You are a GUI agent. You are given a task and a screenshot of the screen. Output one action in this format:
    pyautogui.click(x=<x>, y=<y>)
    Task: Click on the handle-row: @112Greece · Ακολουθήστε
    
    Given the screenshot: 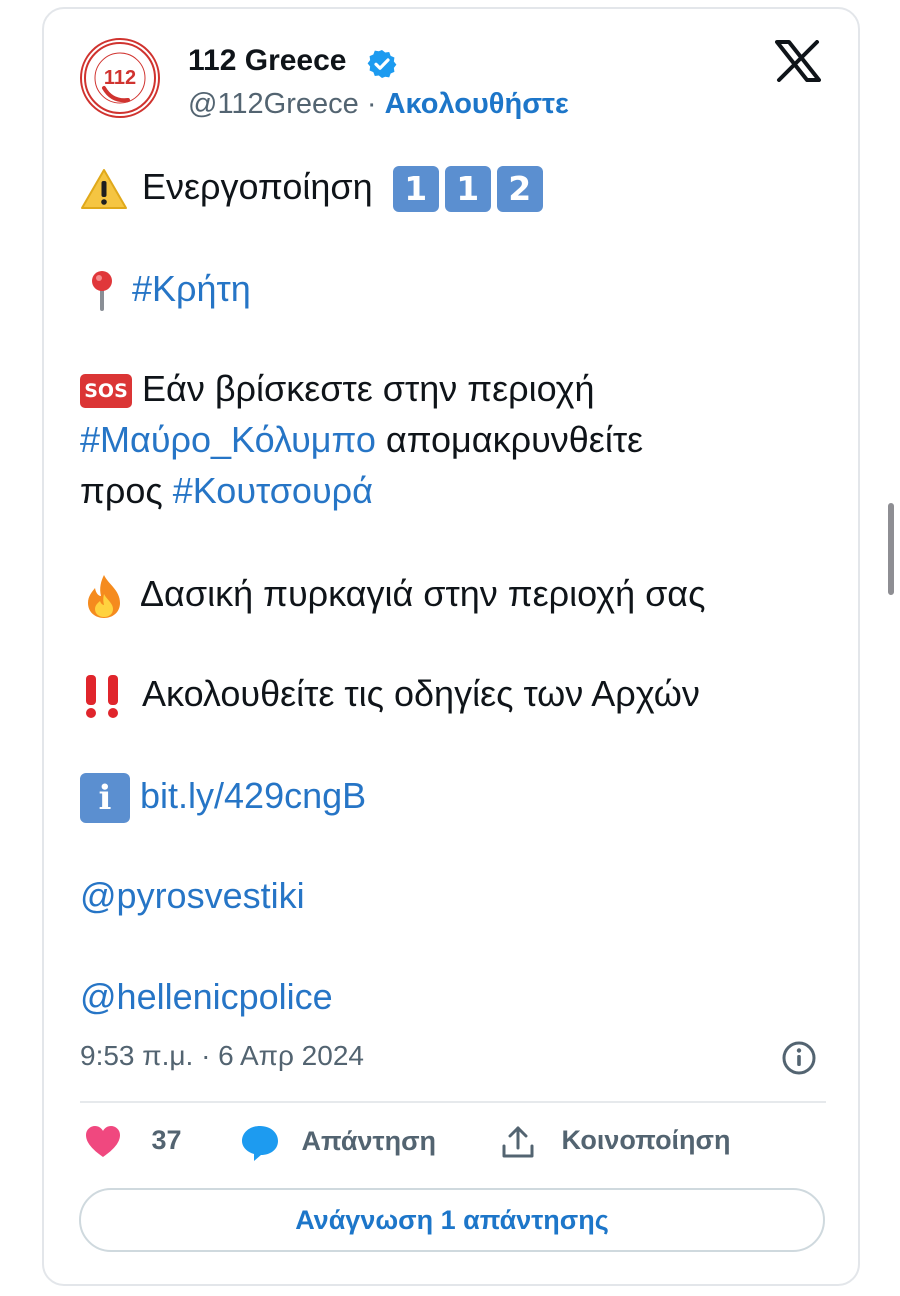 What is the action you would take?
    pyautogui.click(x=378, y=104)
    